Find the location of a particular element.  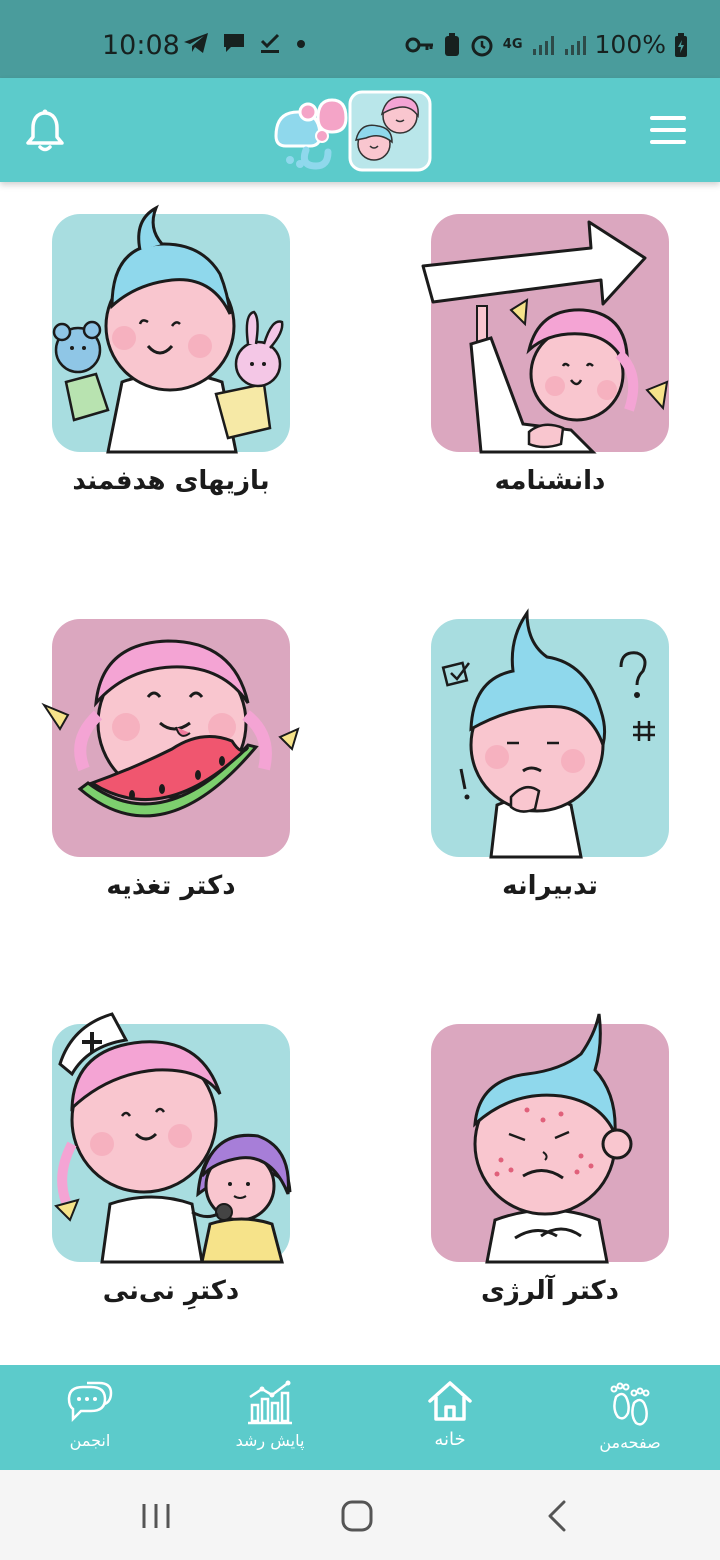

home-button-icon is located at coordinates (357, 1516).